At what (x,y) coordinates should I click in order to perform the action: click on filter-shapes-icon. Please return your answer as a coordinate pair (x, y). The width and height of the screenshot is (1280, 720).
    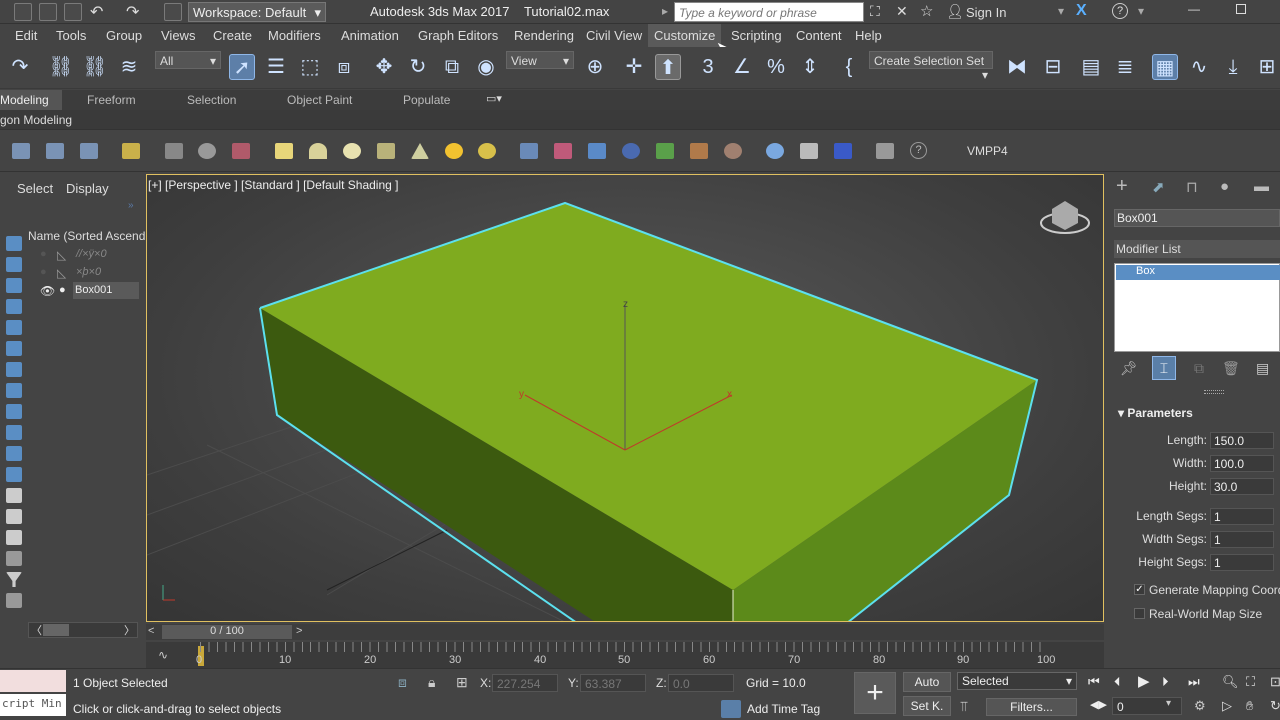
    Looking at the image, I should click on (14, 264).